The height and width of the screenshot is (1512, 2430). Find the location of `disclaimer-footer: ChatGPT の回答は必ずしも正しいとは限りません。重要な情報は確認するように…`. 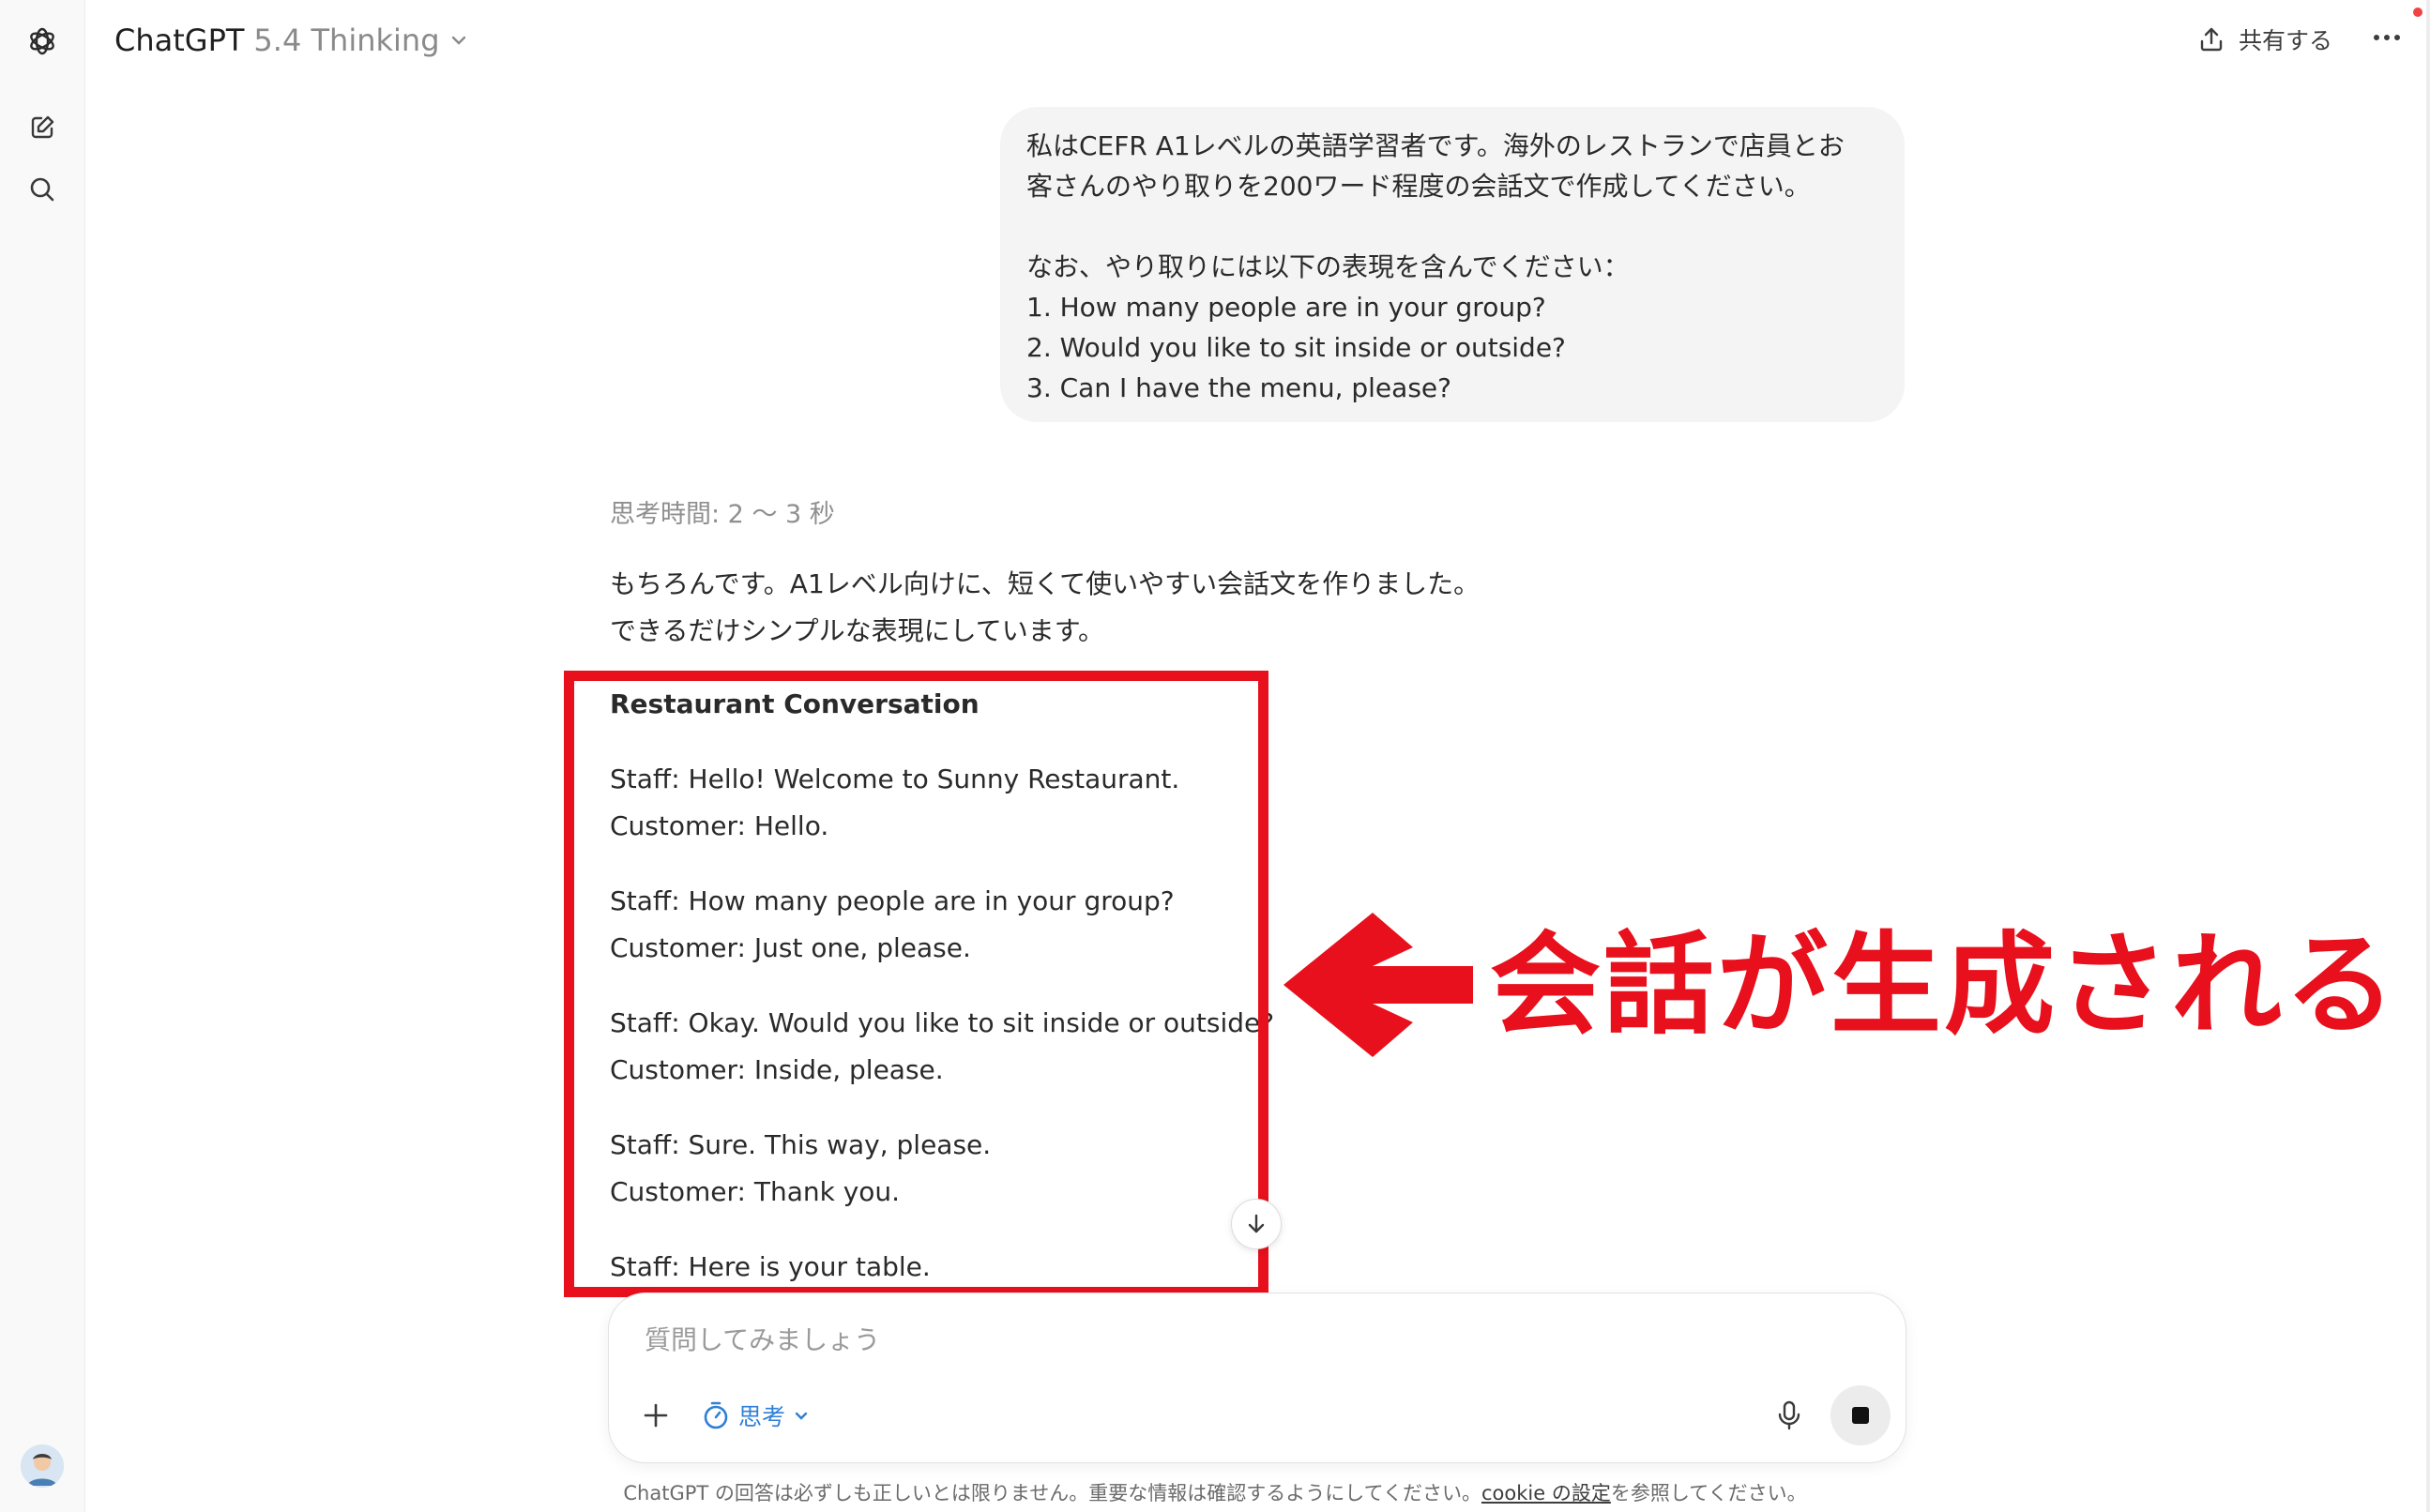

disclaimer-footer: ChatGPT の回答は必ずしも正しいとは限りません。重要な情報は確認するように… is located at coordinates (1215, 1492).